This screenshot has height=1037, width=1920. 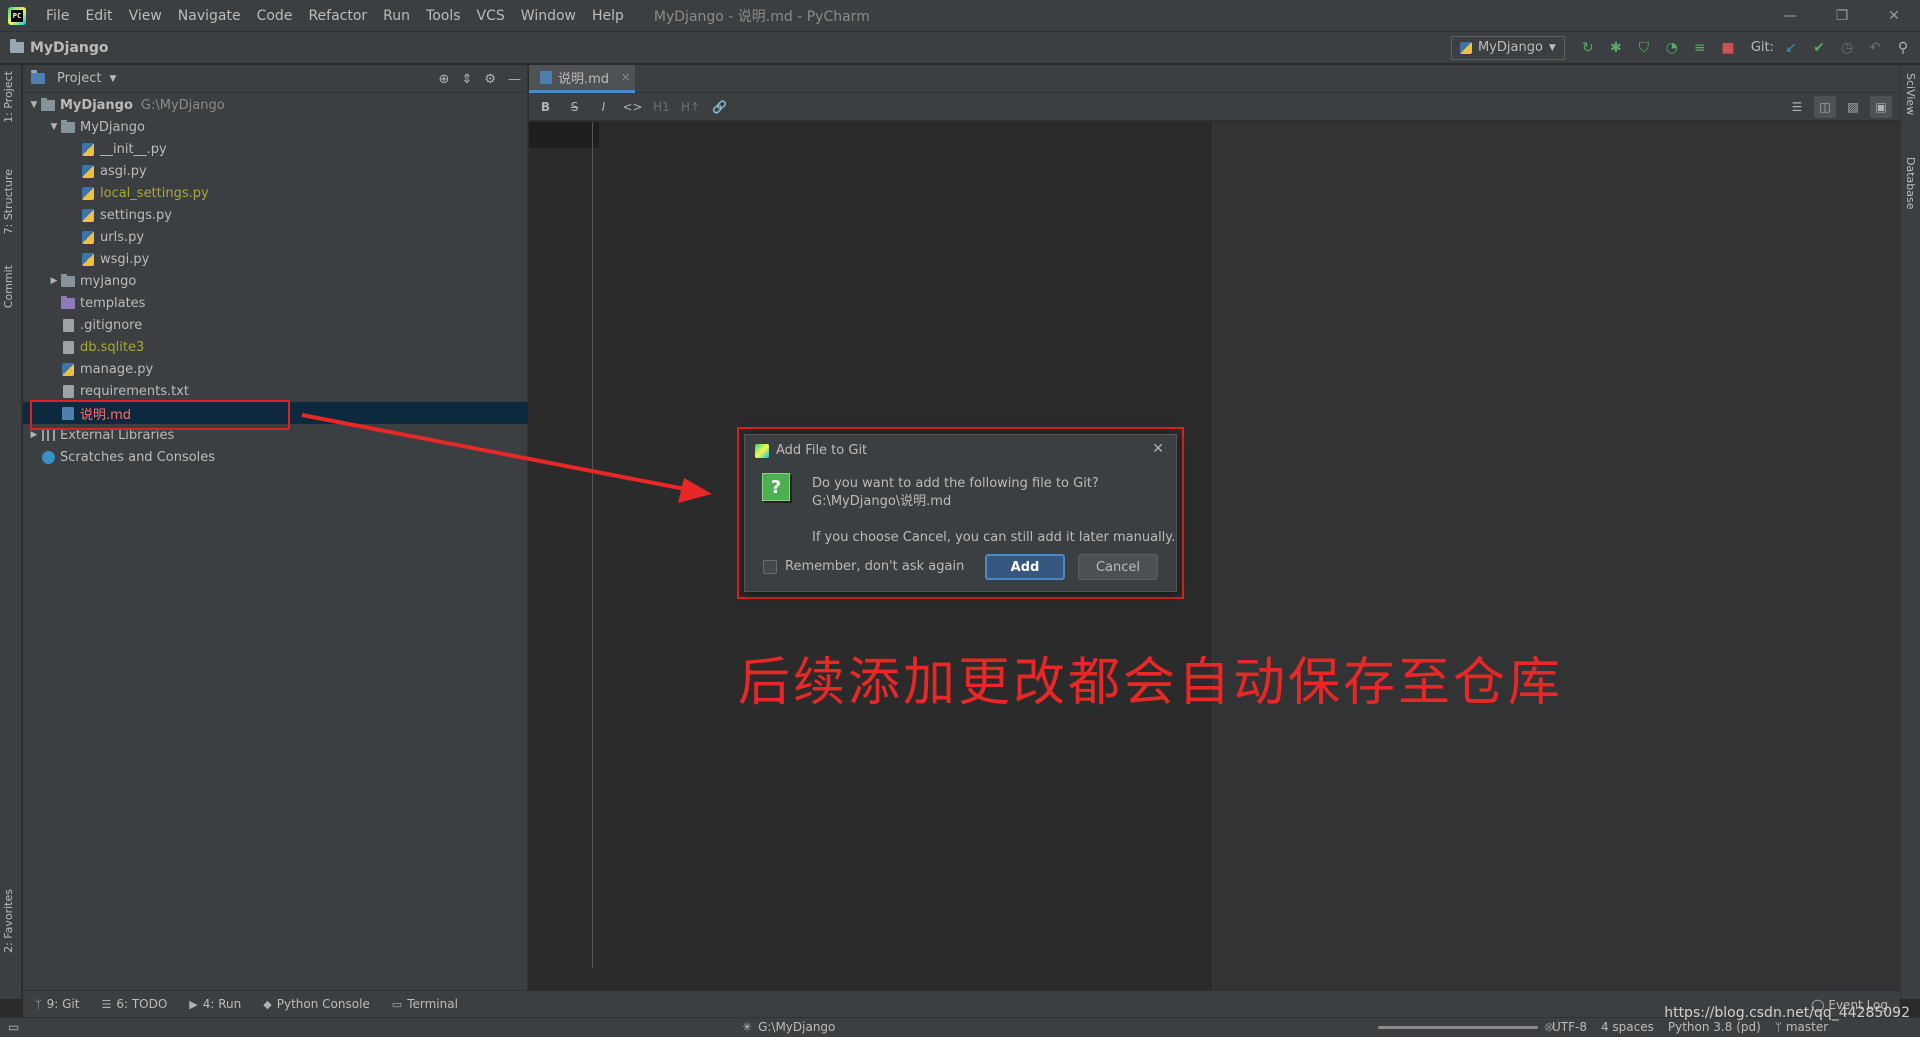 What do you see at coordinates (1025, 567) in the screenshot?
I see `add-button: Add` at bounding box center [1025, 567].